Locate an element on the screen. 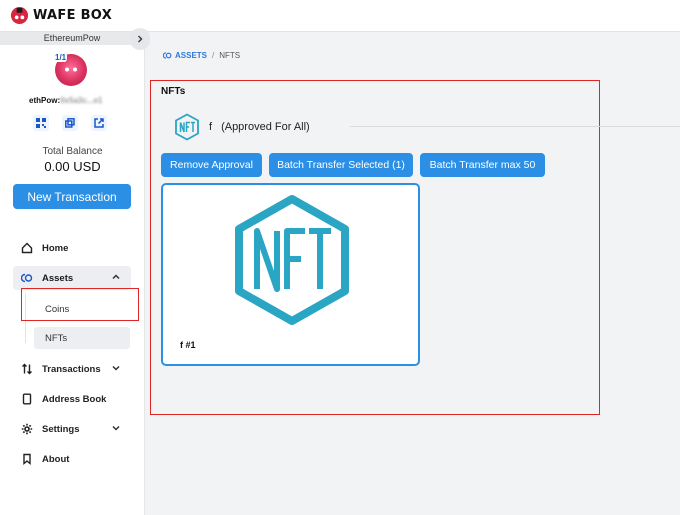  breadcrumb-assets-label: ASSETS is located at coordinates (191, 55).